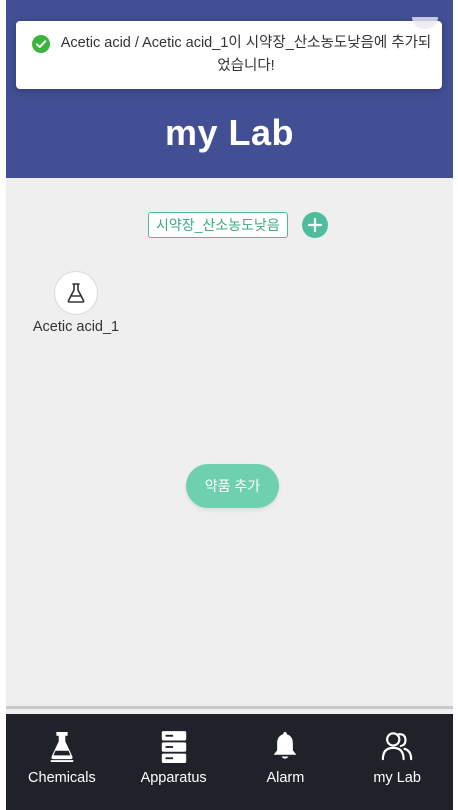 This screenshot has height=810, width=458. Describe the element at coordinates (397, 746) in the screenshot. I see `users-icon` at that location.